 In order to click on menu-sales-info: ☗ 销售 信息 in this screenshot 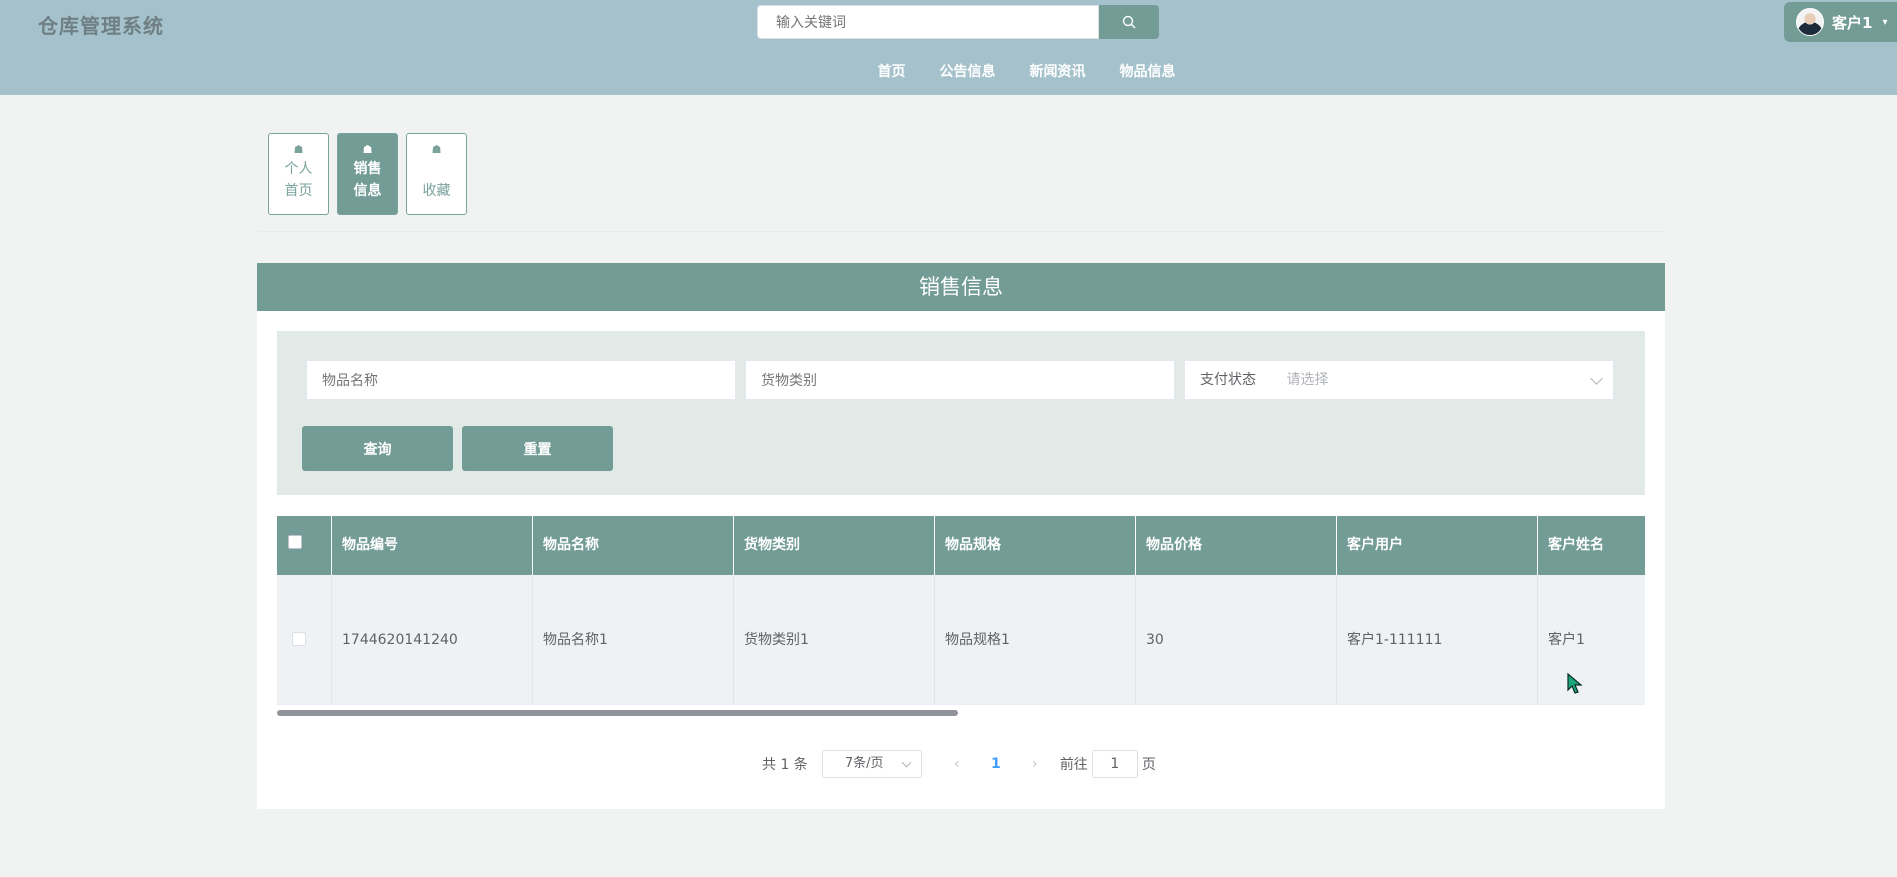, I will do `click(367, 174)`.